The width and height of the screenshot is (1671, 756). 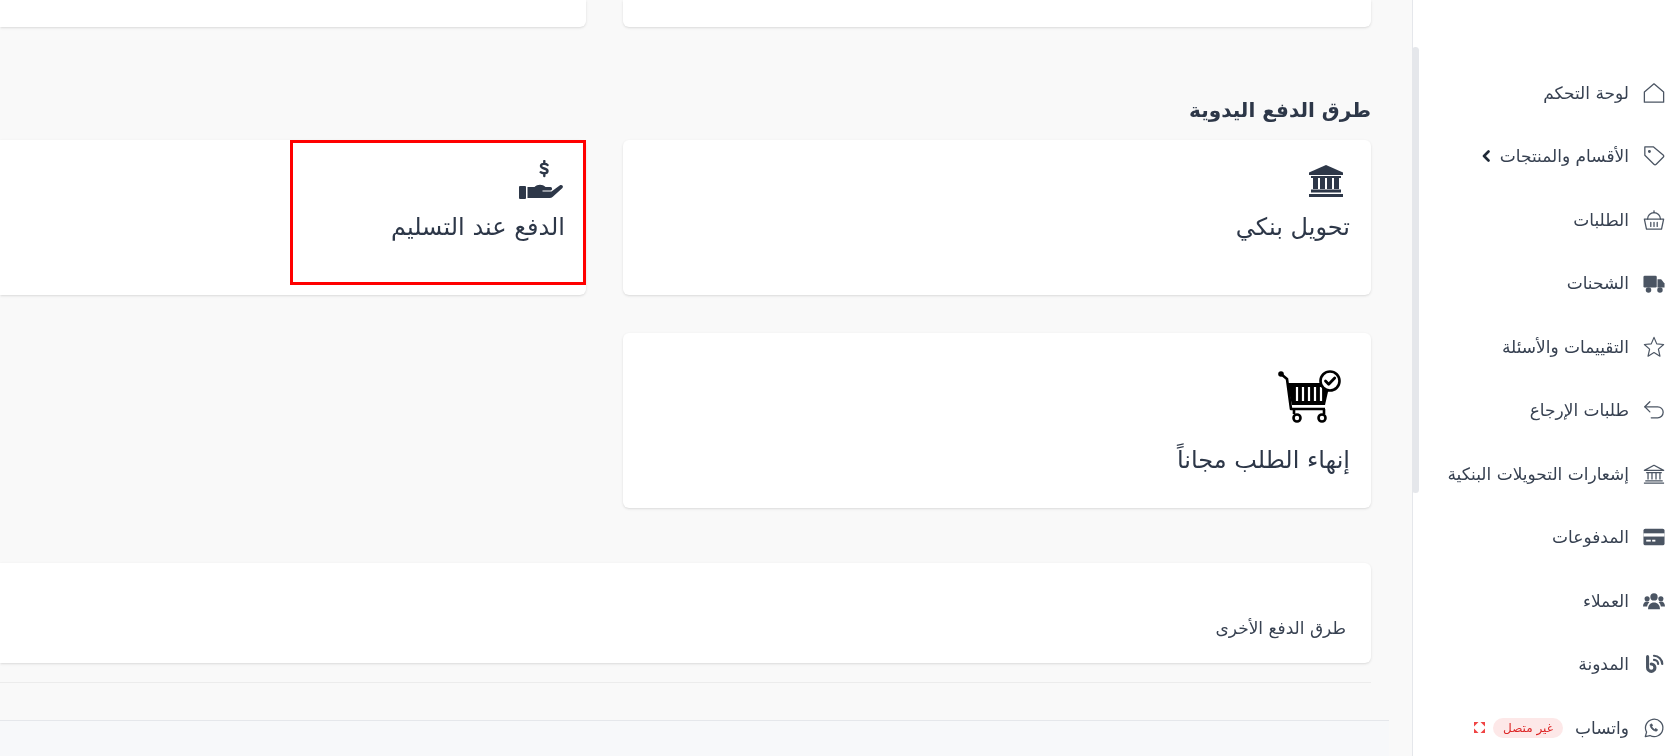 What do you see at coordinates (1604, 92) in the screenshot?
I see `sidebar-item: لوحة التحكم` at bounding box center [1604, 92].